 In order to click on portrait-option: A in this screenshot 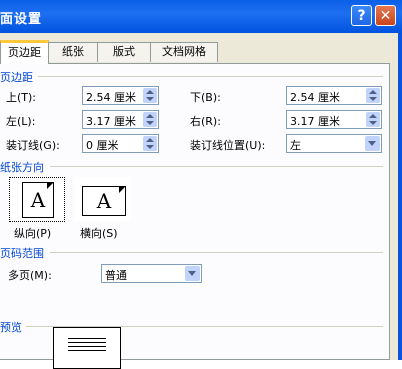, I will do `click(37, 199)`.